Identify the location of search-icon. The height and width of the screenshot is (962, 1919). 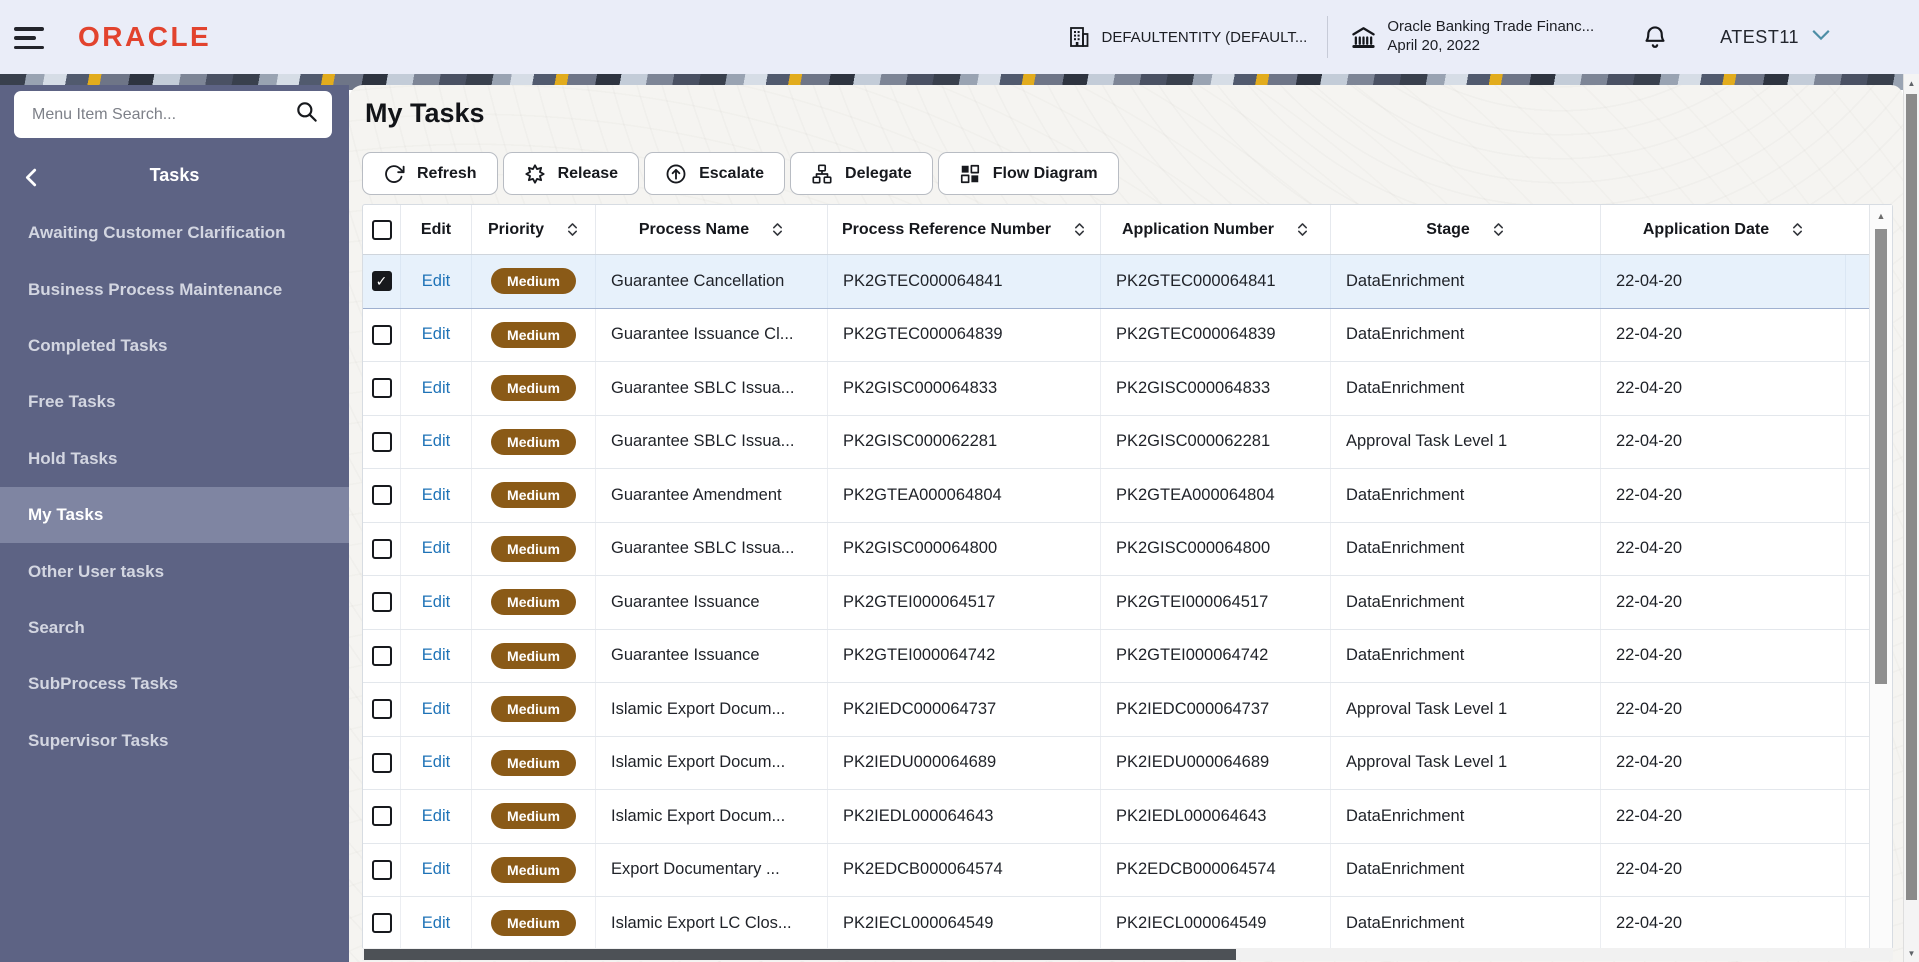
(307, 114).